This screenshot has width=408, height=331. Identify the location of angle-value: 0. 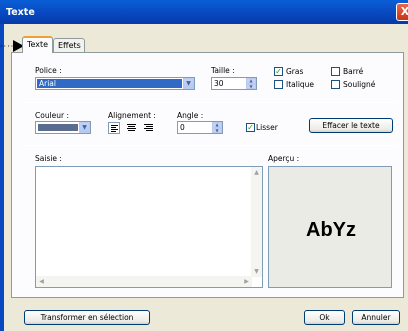
(182, 127).